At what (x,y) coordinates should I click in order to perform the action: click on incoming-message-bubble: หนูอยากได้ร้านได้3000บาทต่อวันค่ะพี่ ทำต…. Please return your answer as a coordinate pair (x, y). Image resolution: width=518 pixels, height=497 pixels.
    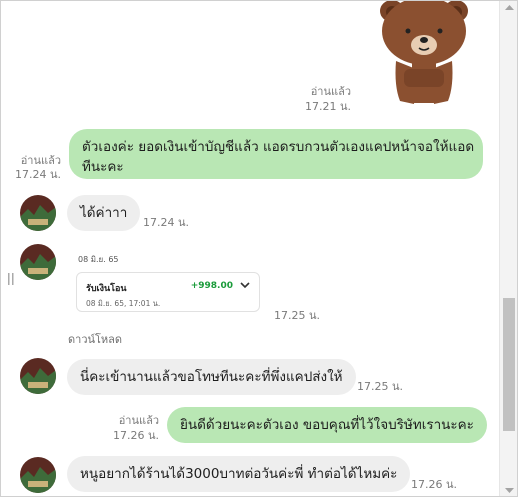
    Looking at the image, I should click on (239, 474).